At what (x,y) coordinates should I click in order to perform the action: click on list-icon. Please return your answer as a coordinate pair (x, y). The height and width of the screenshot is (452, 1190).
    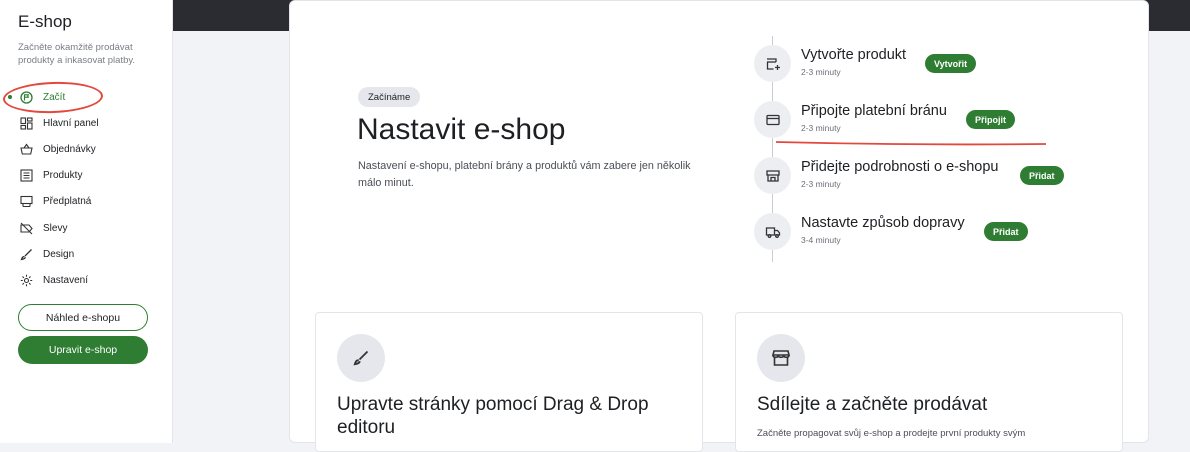
    Looking at the image, I should click on (26, 175).